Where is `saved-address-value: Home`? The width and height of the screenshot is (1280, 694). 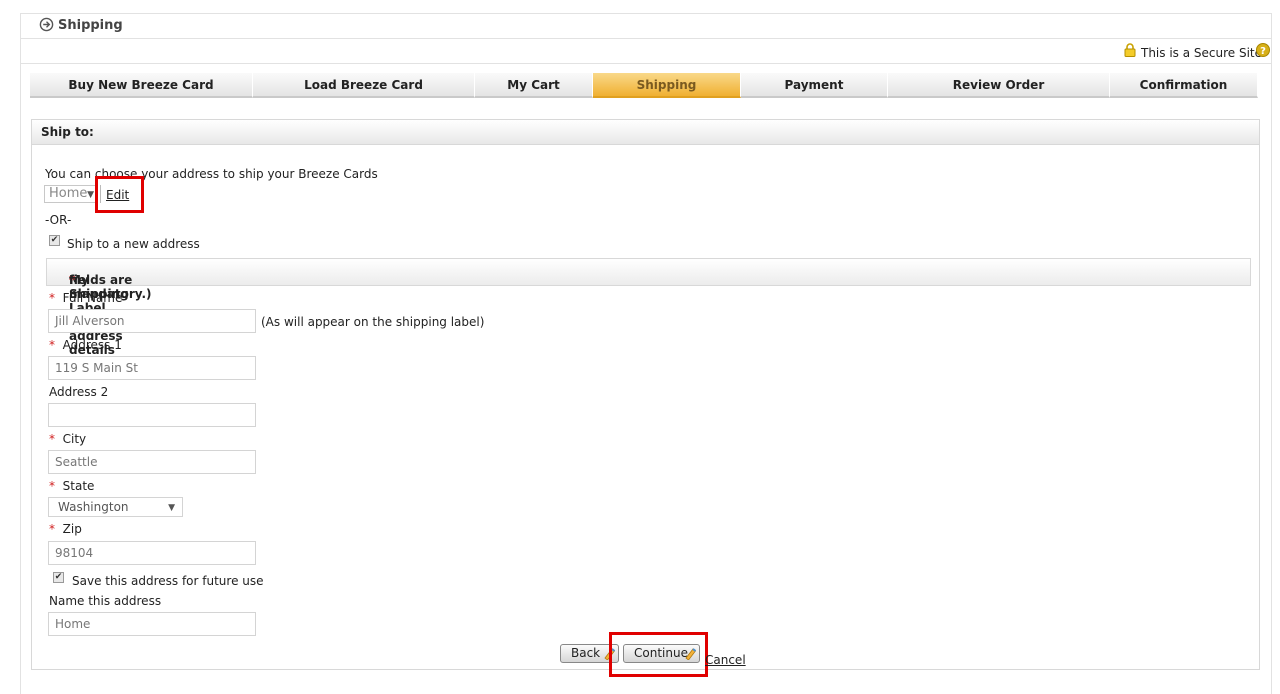
saved-address-value: Home is located at coordinates (68, 193).